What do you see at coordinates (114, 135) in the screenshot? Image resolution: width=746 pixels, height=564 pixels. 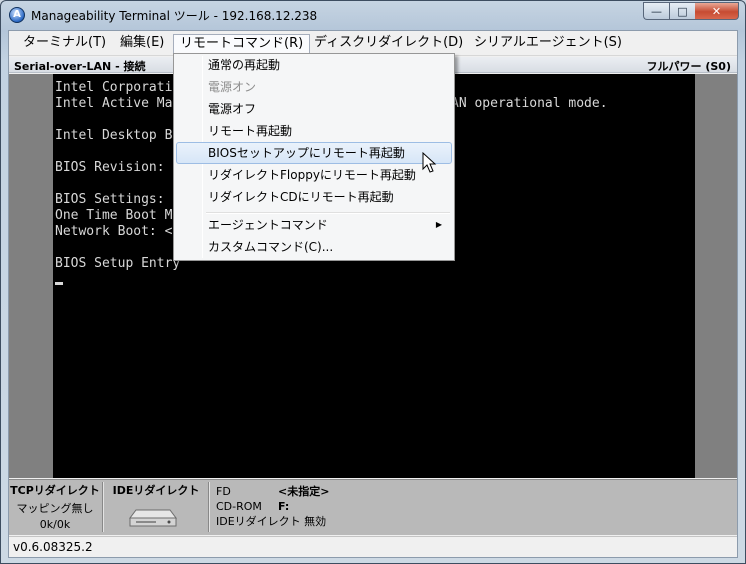 I see `terminal-line: Intel Desktop B` at bounding box center [114, 135].